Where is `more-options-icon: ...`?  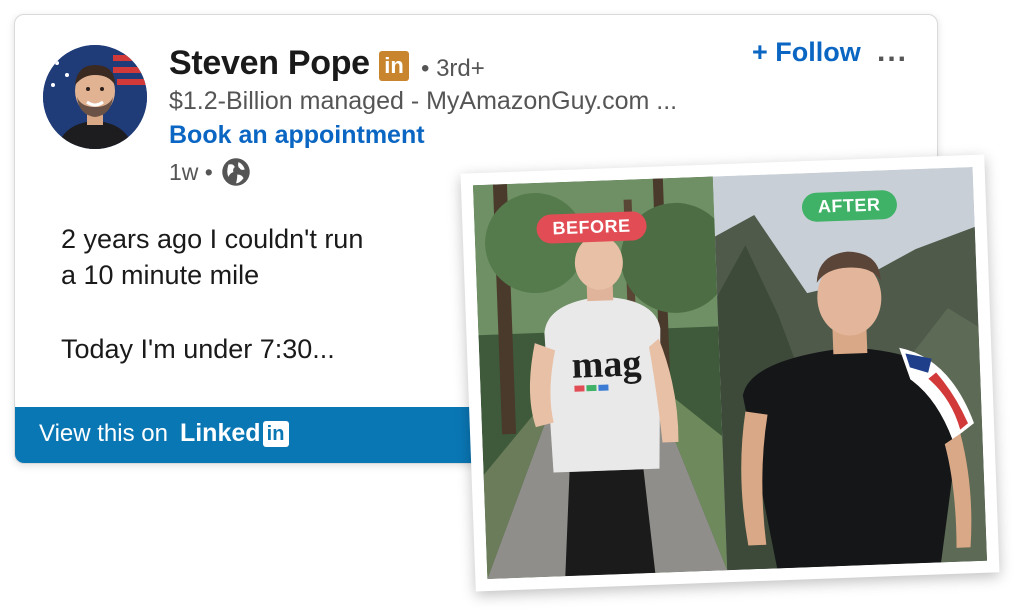
more-options-icon: ... is located at coordinates (892, 52).